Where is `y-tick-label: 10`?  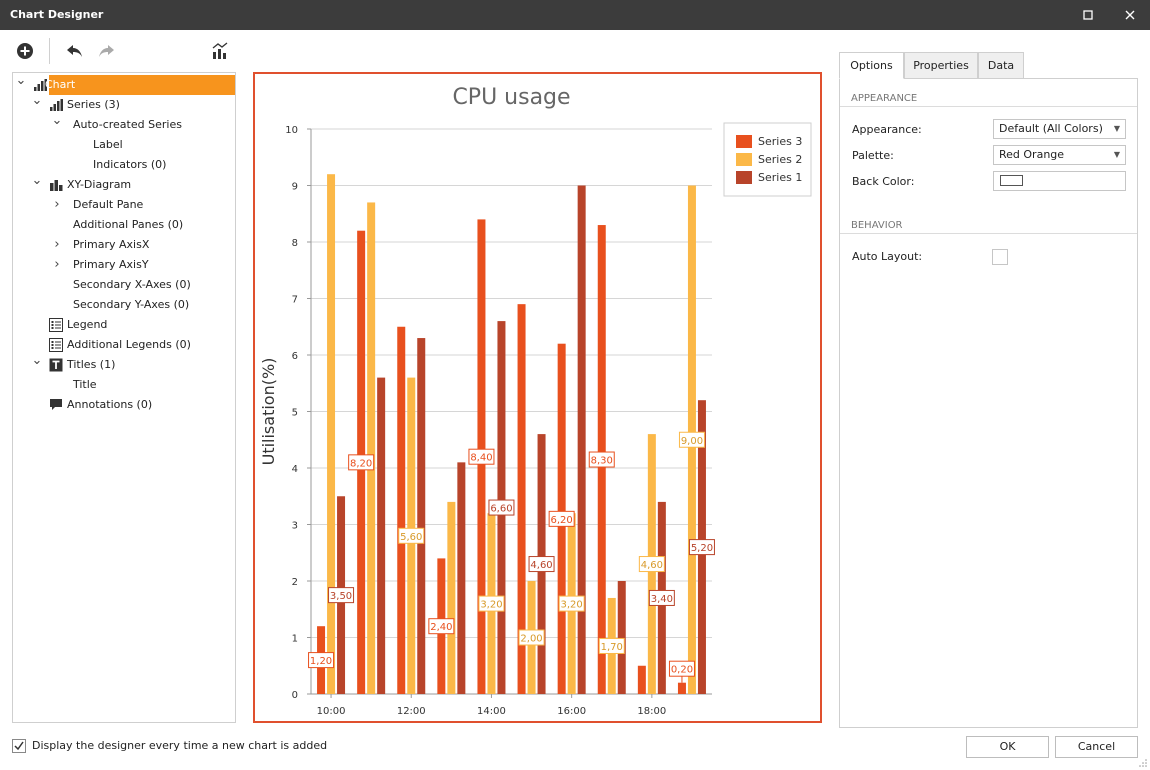 y-tick-label: 10 is located at coordinates (291, 130).